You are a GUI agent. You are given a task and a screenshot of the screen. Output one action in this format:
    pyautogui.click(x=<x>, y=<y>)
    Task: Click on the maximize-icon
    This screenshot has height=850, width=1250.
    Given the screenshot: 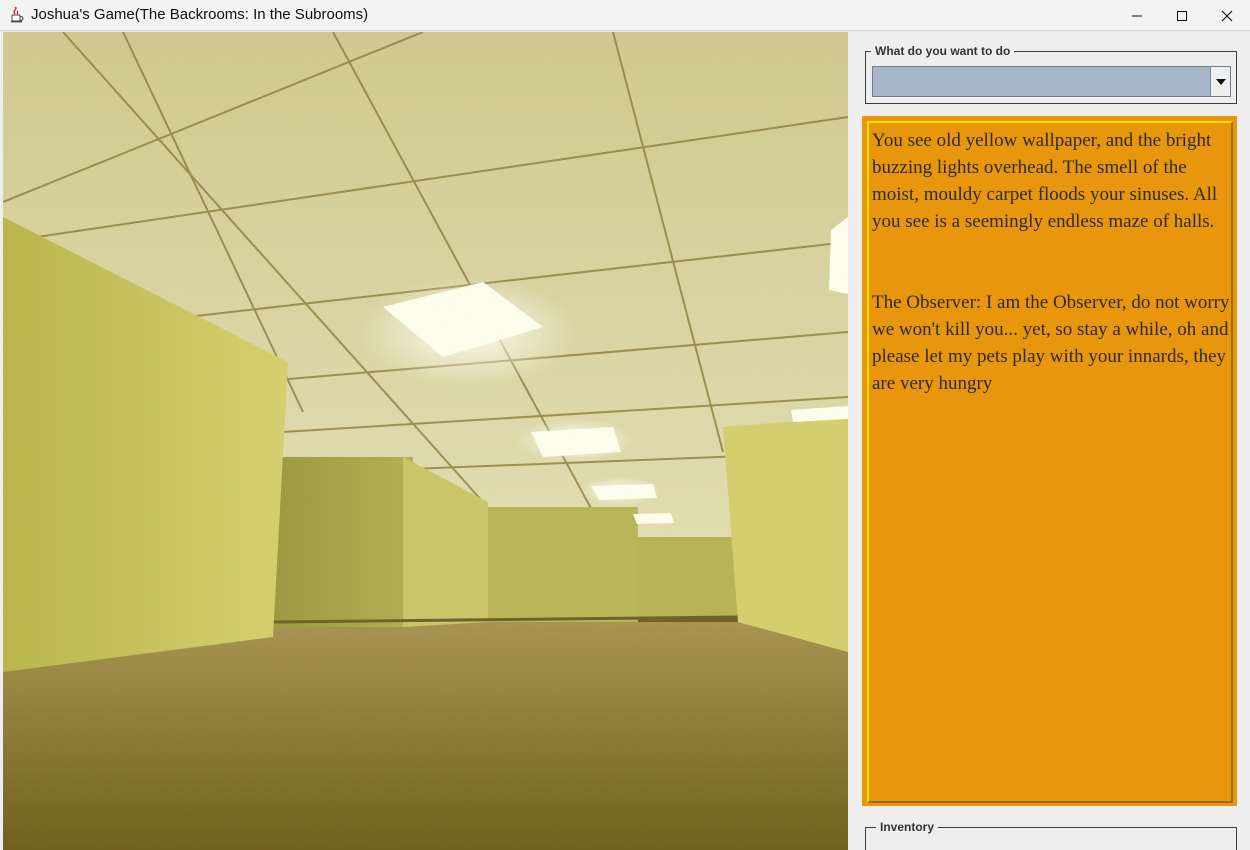 What is the action you would take?
    pyautogui.click(x=1182, y=15)
    